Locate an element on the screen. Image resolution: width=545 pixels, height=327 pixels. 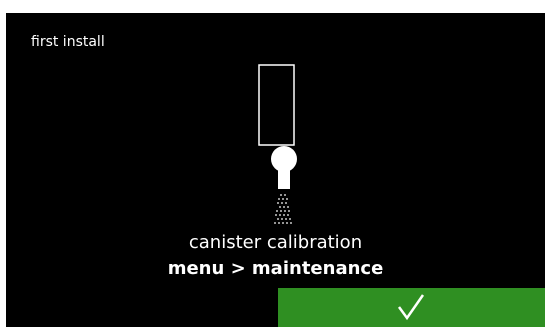
confirm-button is located at coordinates (411, 307).